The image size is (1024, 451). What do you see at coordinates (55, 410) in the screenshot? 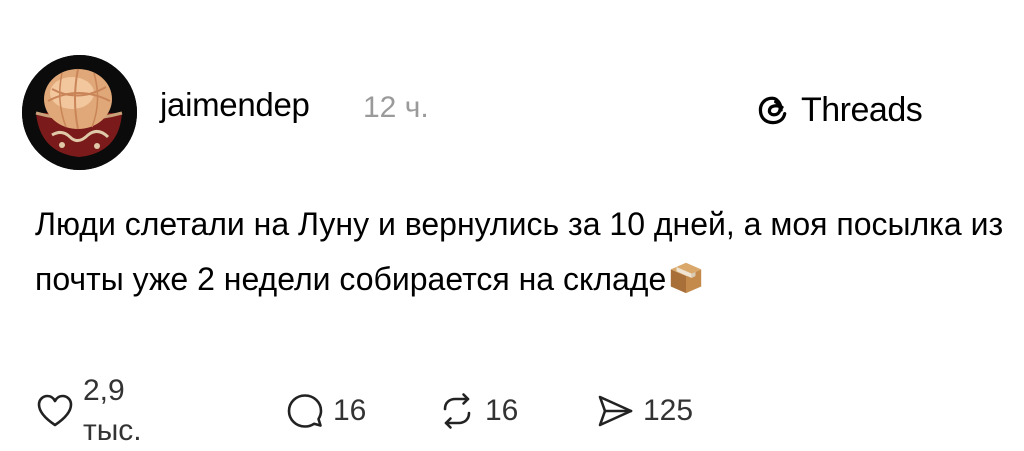
I see `heart-icon` at bounding box center [55, 410].